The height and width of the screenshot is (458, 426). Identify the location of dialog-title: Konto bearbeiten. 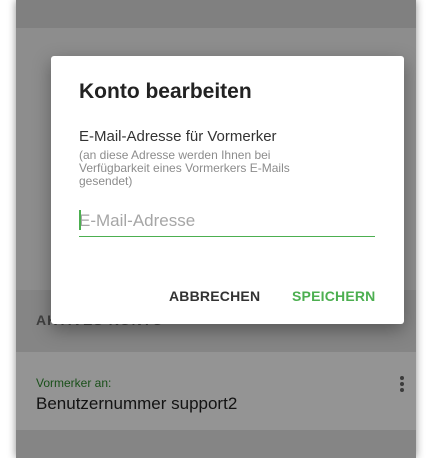
(165, 91).